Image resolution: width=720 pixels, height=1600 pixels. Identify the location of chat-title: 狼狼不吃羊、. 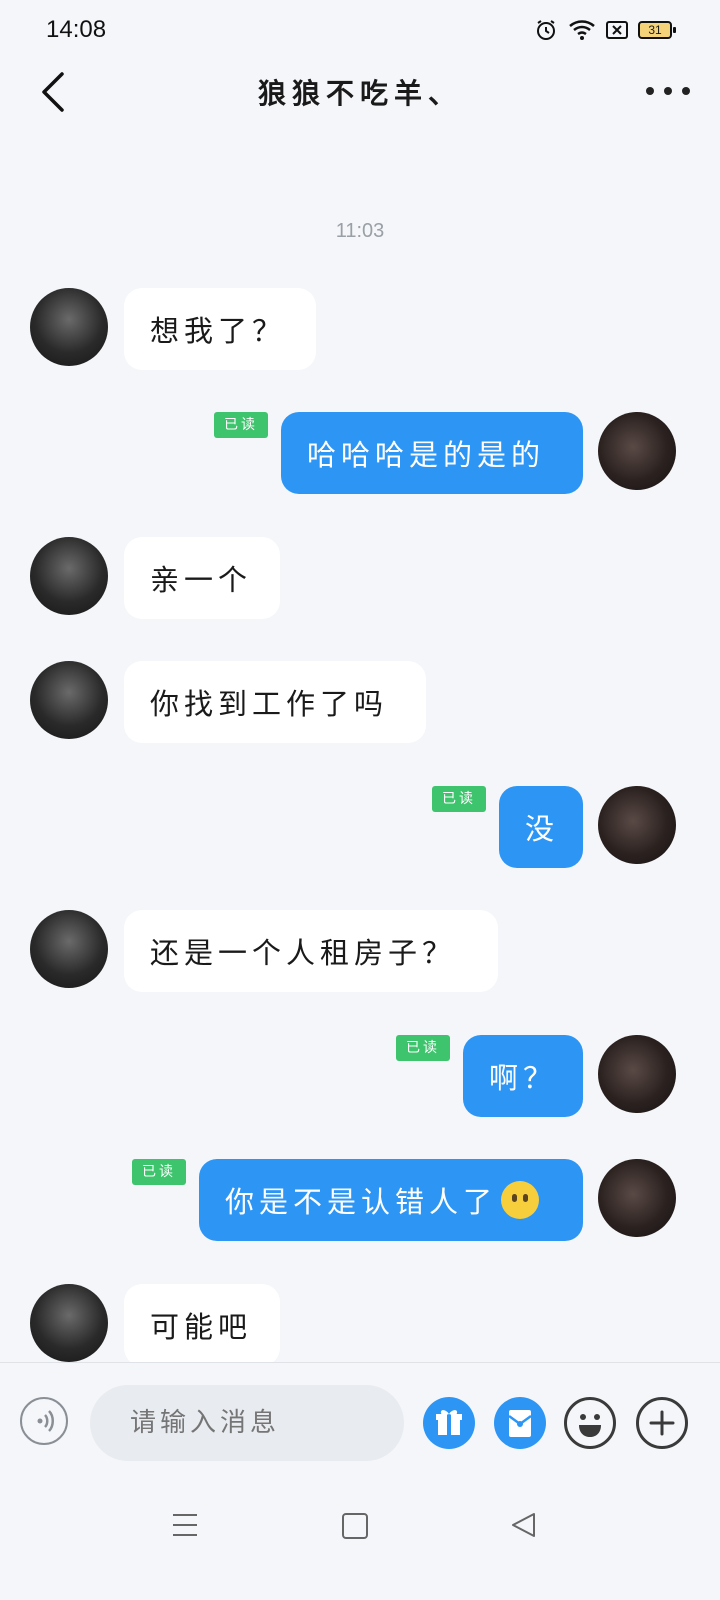
(359, 93).